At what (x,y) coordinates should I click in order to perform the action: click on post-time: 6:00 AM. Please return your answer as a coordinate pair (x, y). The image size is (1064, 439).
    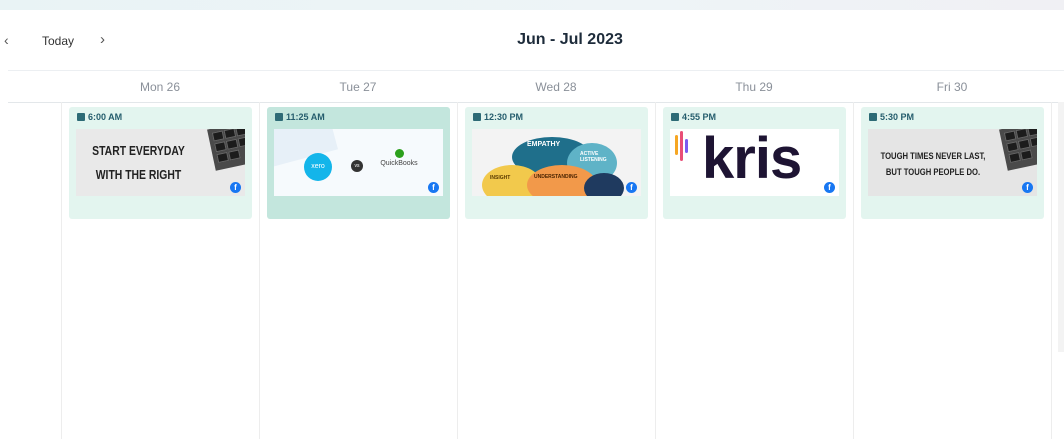
    Looking at the image, I should click on (99, 117).